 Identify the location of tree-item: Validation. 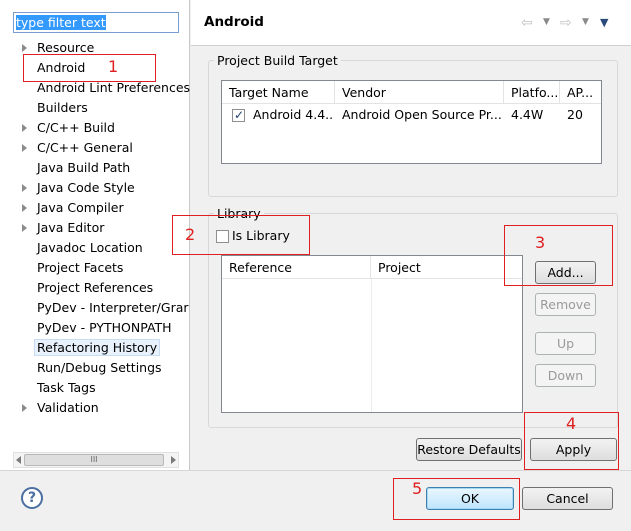
(68, 408).